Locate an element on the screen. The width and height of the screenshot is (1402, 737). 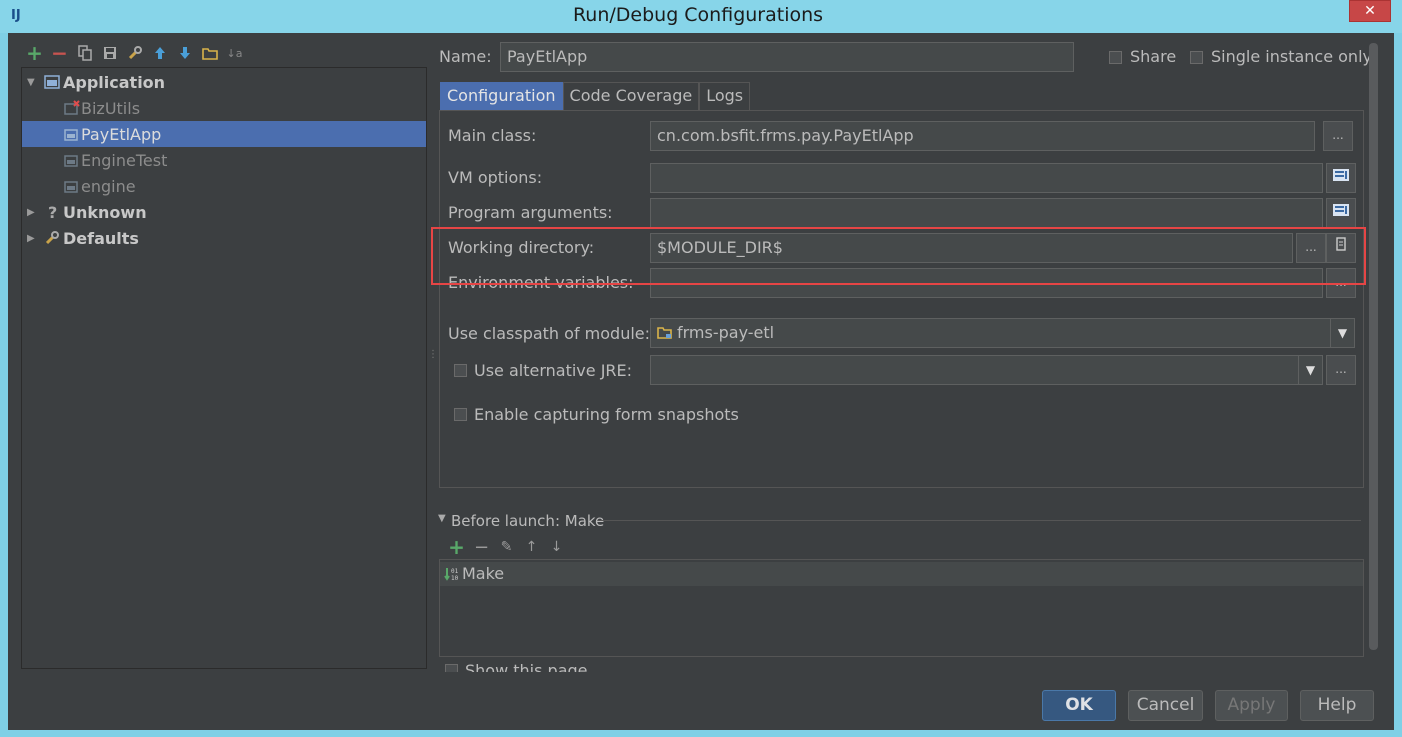
classpath-module-label: Use classpath of module: is located at coordinates (549, 333).